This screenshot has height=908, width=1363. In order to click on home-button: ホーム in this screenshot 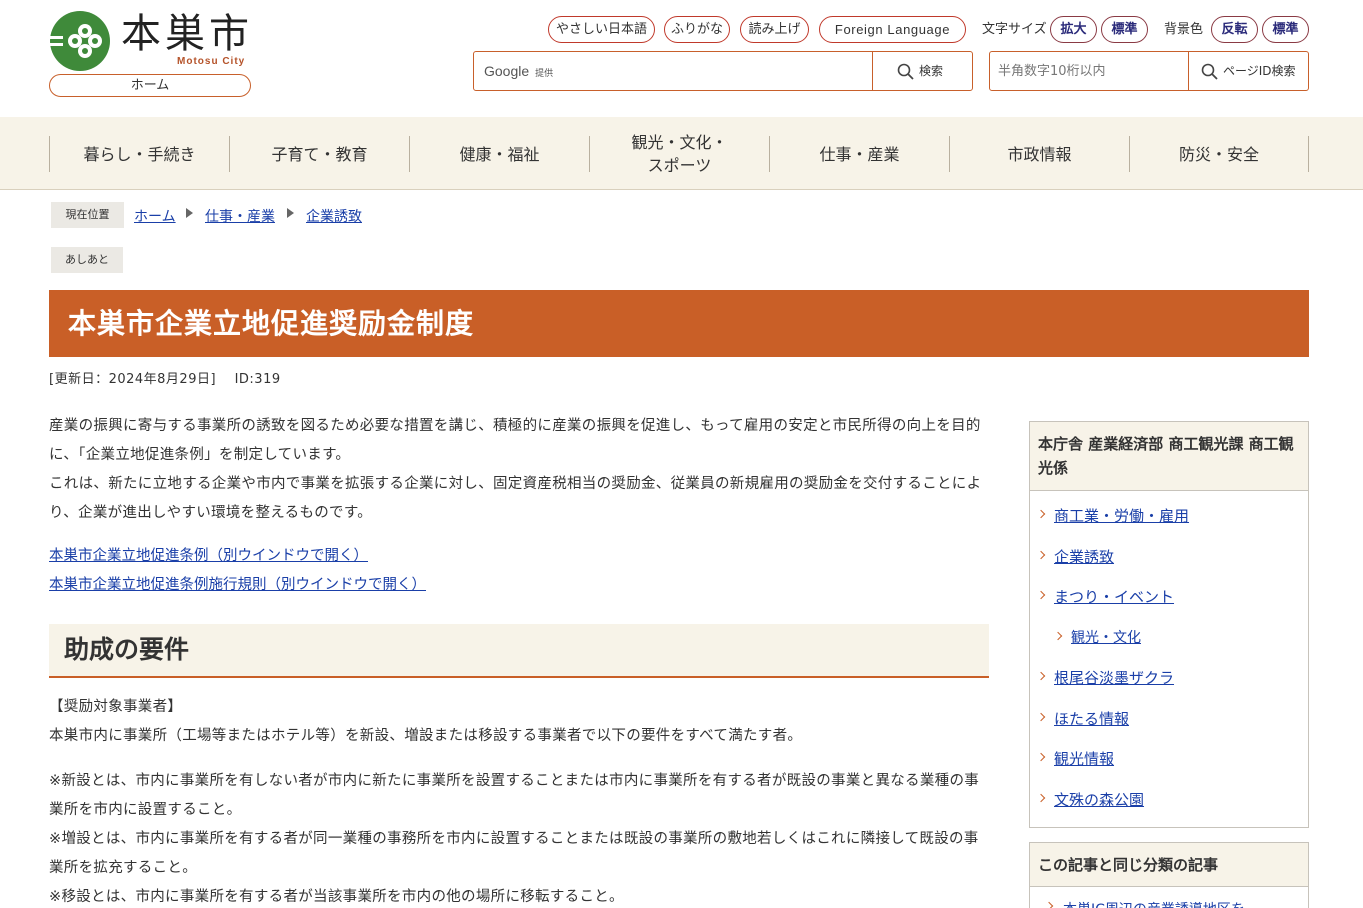, I will do `click(150, 85)`.